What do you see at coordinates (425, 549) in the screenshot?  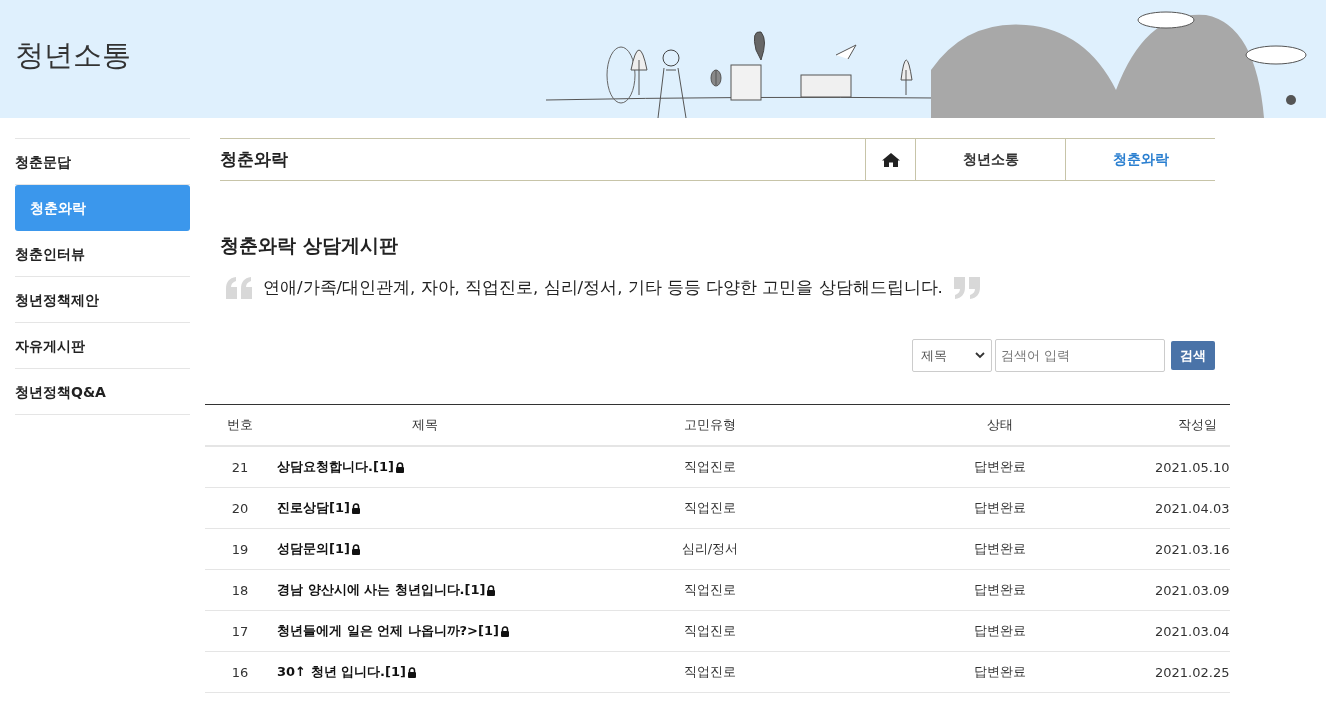 I see `post-title-link: 성담문의[1]` at bounding box center [425, 549].